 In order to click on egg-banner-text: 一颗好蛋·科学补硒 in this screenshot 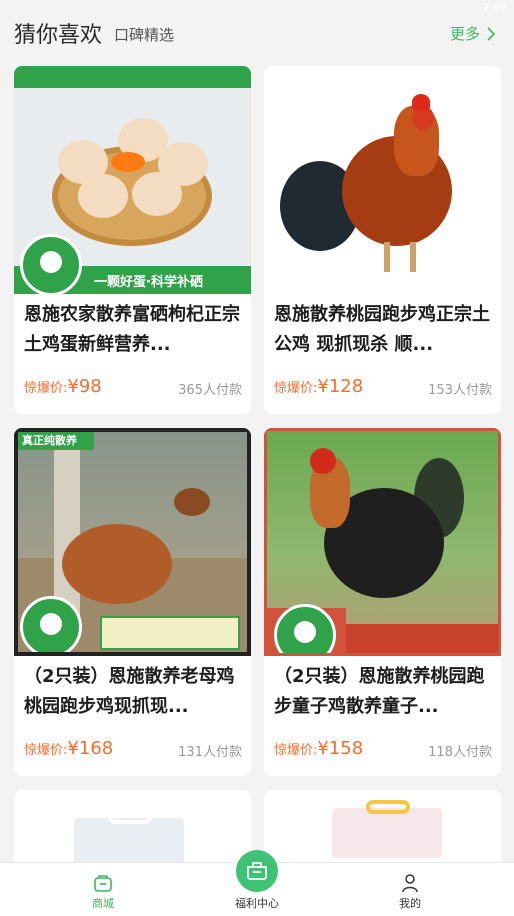, I will do `click(148, 282)`.